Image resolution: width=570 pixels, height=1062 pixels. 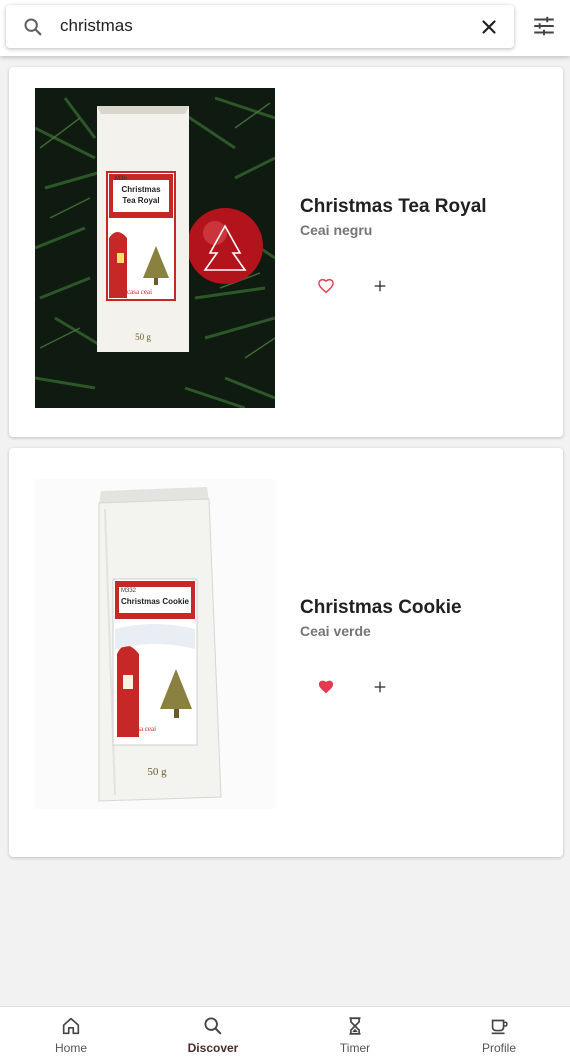 I want to click on nav-item-home: Home, so click(x=71, y=1034).